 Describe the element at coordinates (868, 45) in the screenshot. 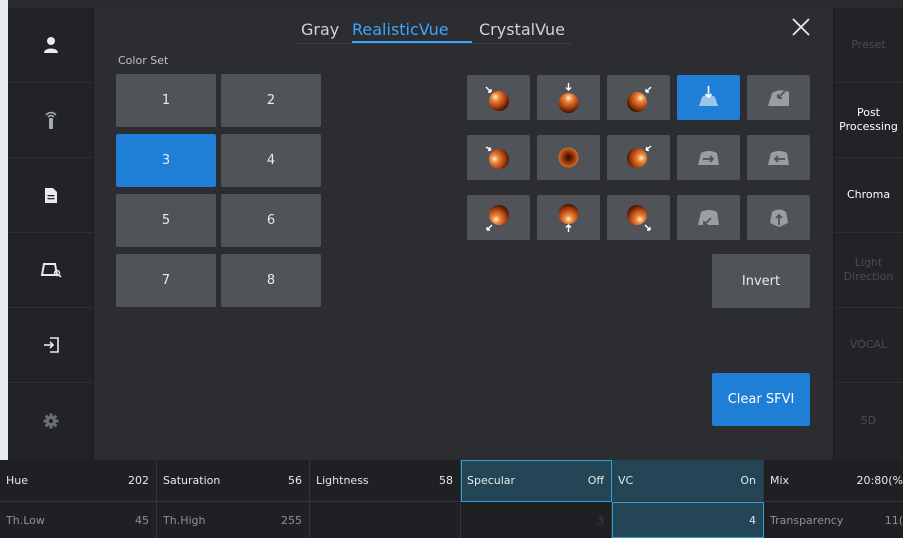

I see `preset-button: Preset` at that location.